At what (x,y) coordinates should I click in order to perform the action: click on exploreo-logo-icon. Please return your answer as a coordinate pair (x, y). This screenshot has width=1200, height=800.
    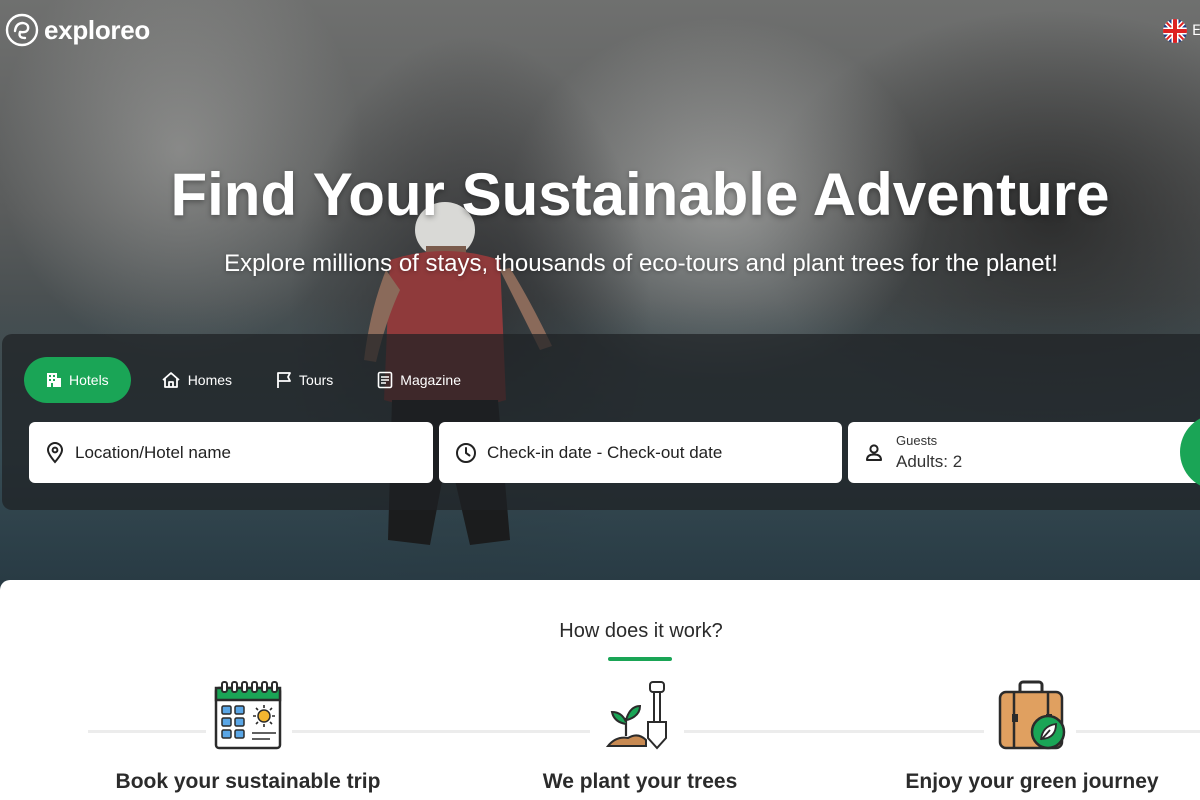
    Looking at the image, I should click on (22, 30).